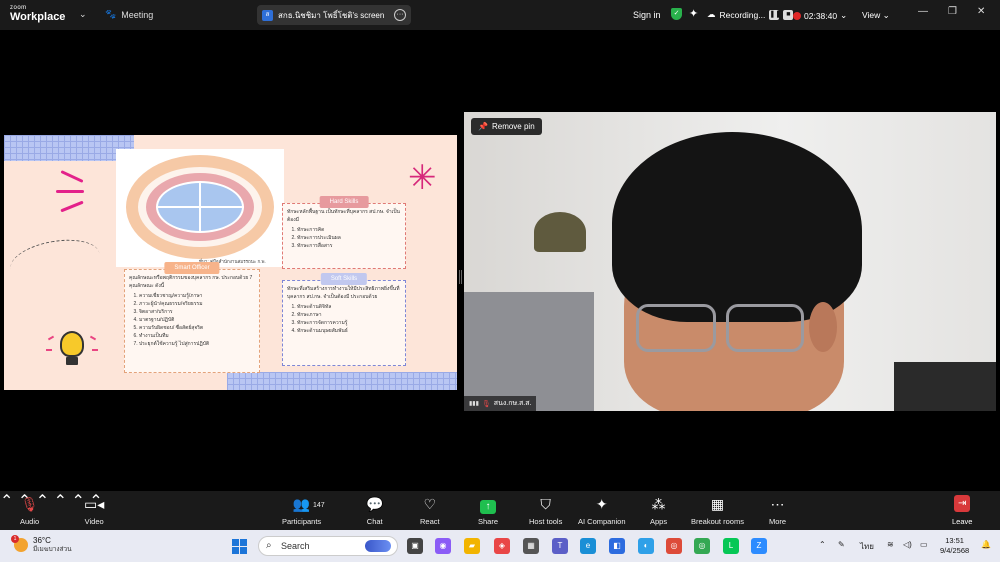  I want to click on breakout-rooms-button: ▦ Breakout rooms, so click(717, 510).